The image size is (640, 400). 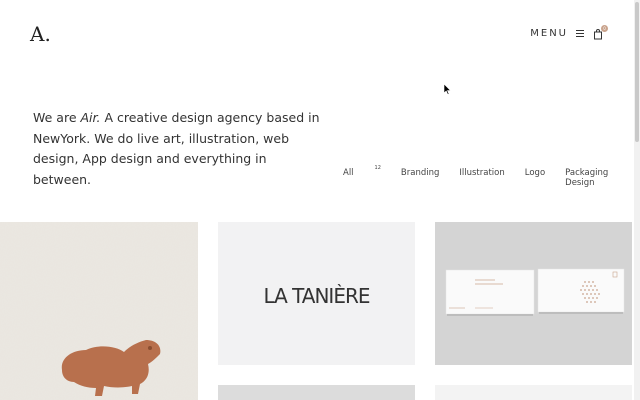 I want to click on la-taniere-logo: LA TANIÈRE, so click(x=316, y=296).